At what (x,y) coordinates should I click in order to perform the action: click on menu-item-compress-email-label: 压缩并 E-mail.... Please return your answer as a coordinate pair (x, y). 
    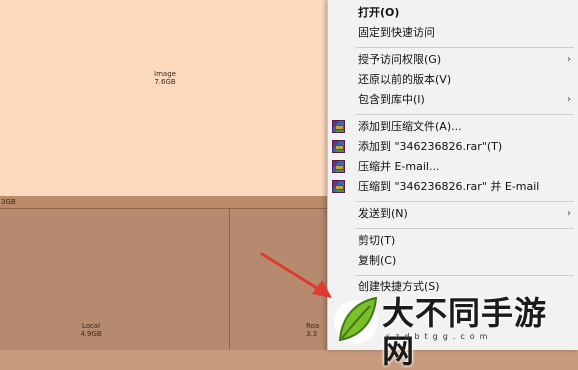
    Looking at the image, I should click on (399, 166).